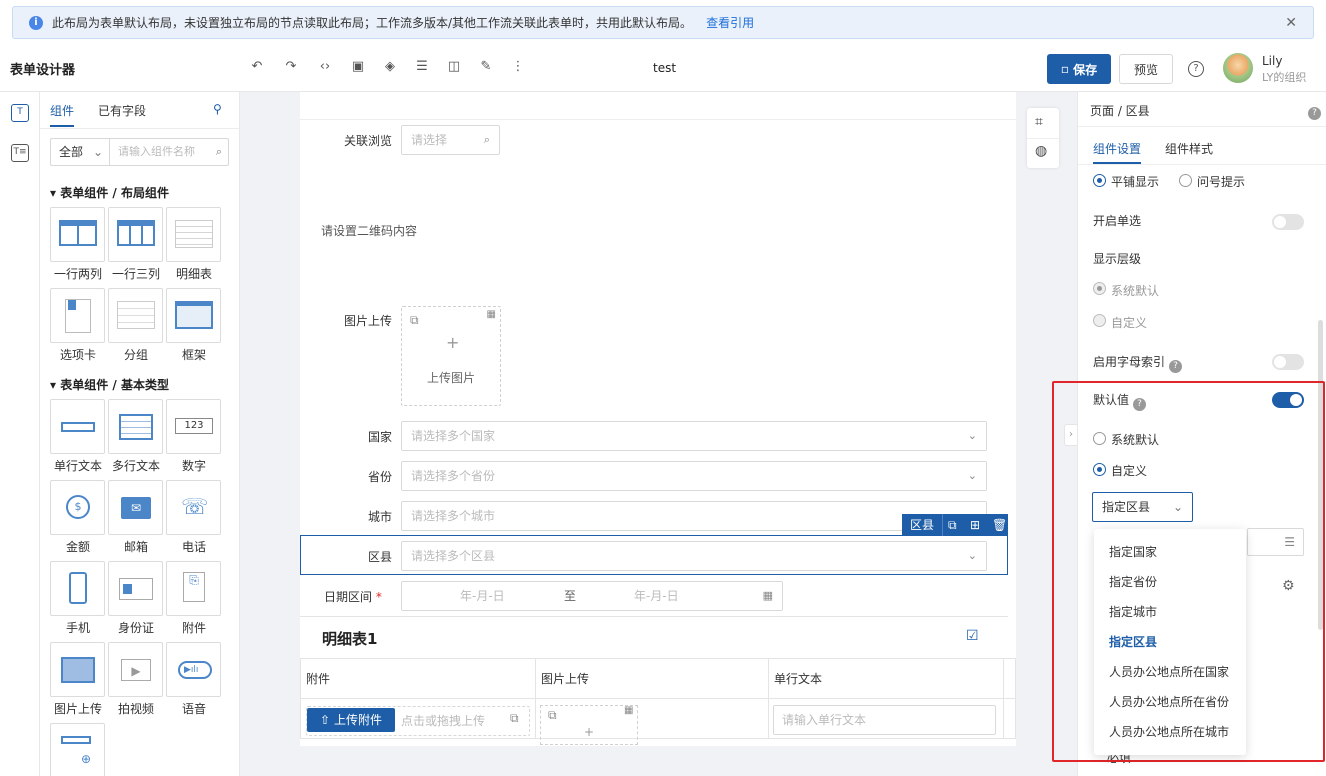  Describe the element at coordinates (78, 598) in the screenshot. I see `component-6-basic: 手机` at that location.